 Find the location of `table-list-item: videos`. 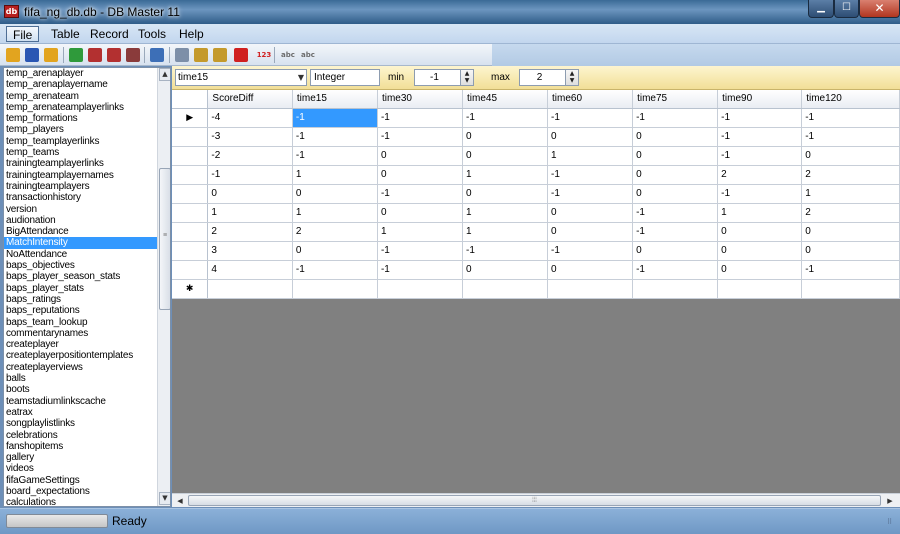

table-list-item: videos is located at coordinates (80, 468).